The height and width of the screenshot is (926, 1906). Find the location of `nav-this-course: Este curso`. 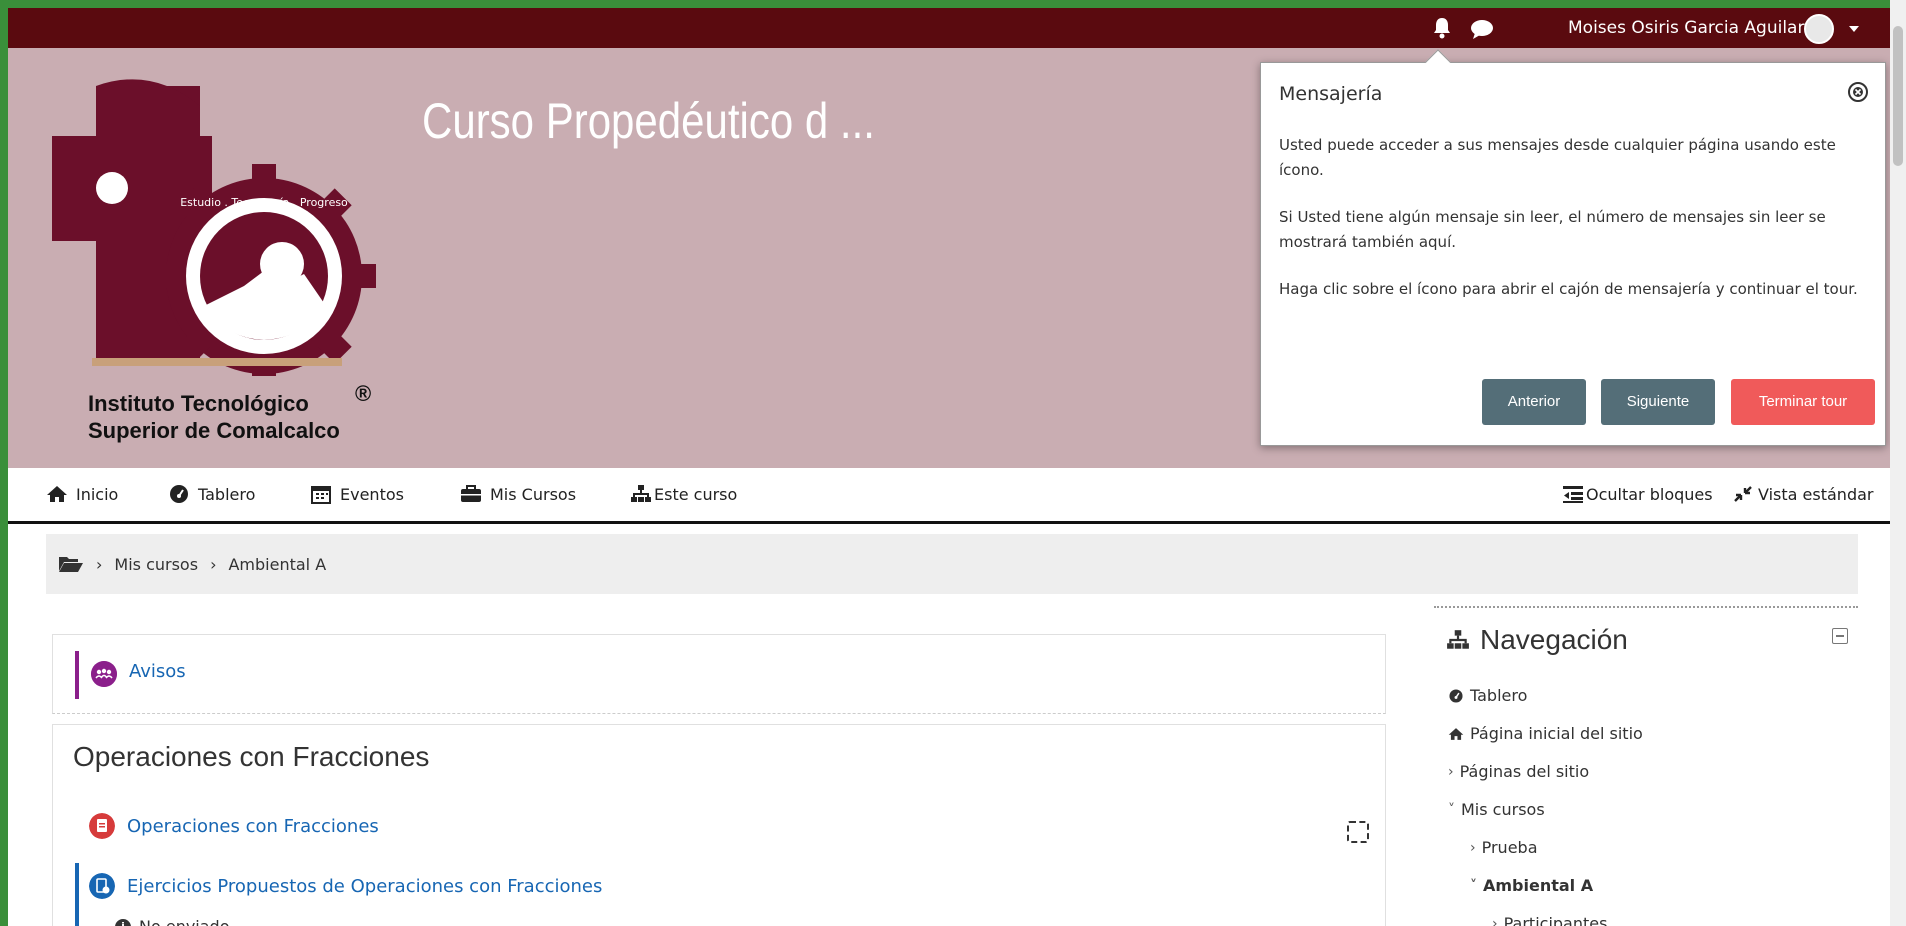

nav-this-course: Este curso is located at coordinates (683, 494).